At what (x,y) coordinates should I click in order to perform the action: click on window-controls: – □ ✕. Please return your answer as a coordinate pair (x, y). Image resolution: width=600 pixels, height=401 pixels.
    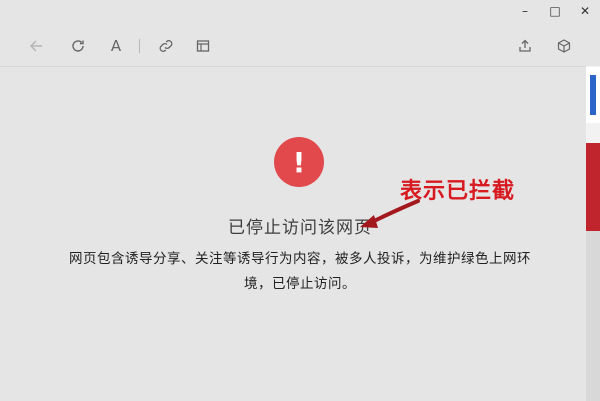
    Looking at the image, I should click on (555, 11).